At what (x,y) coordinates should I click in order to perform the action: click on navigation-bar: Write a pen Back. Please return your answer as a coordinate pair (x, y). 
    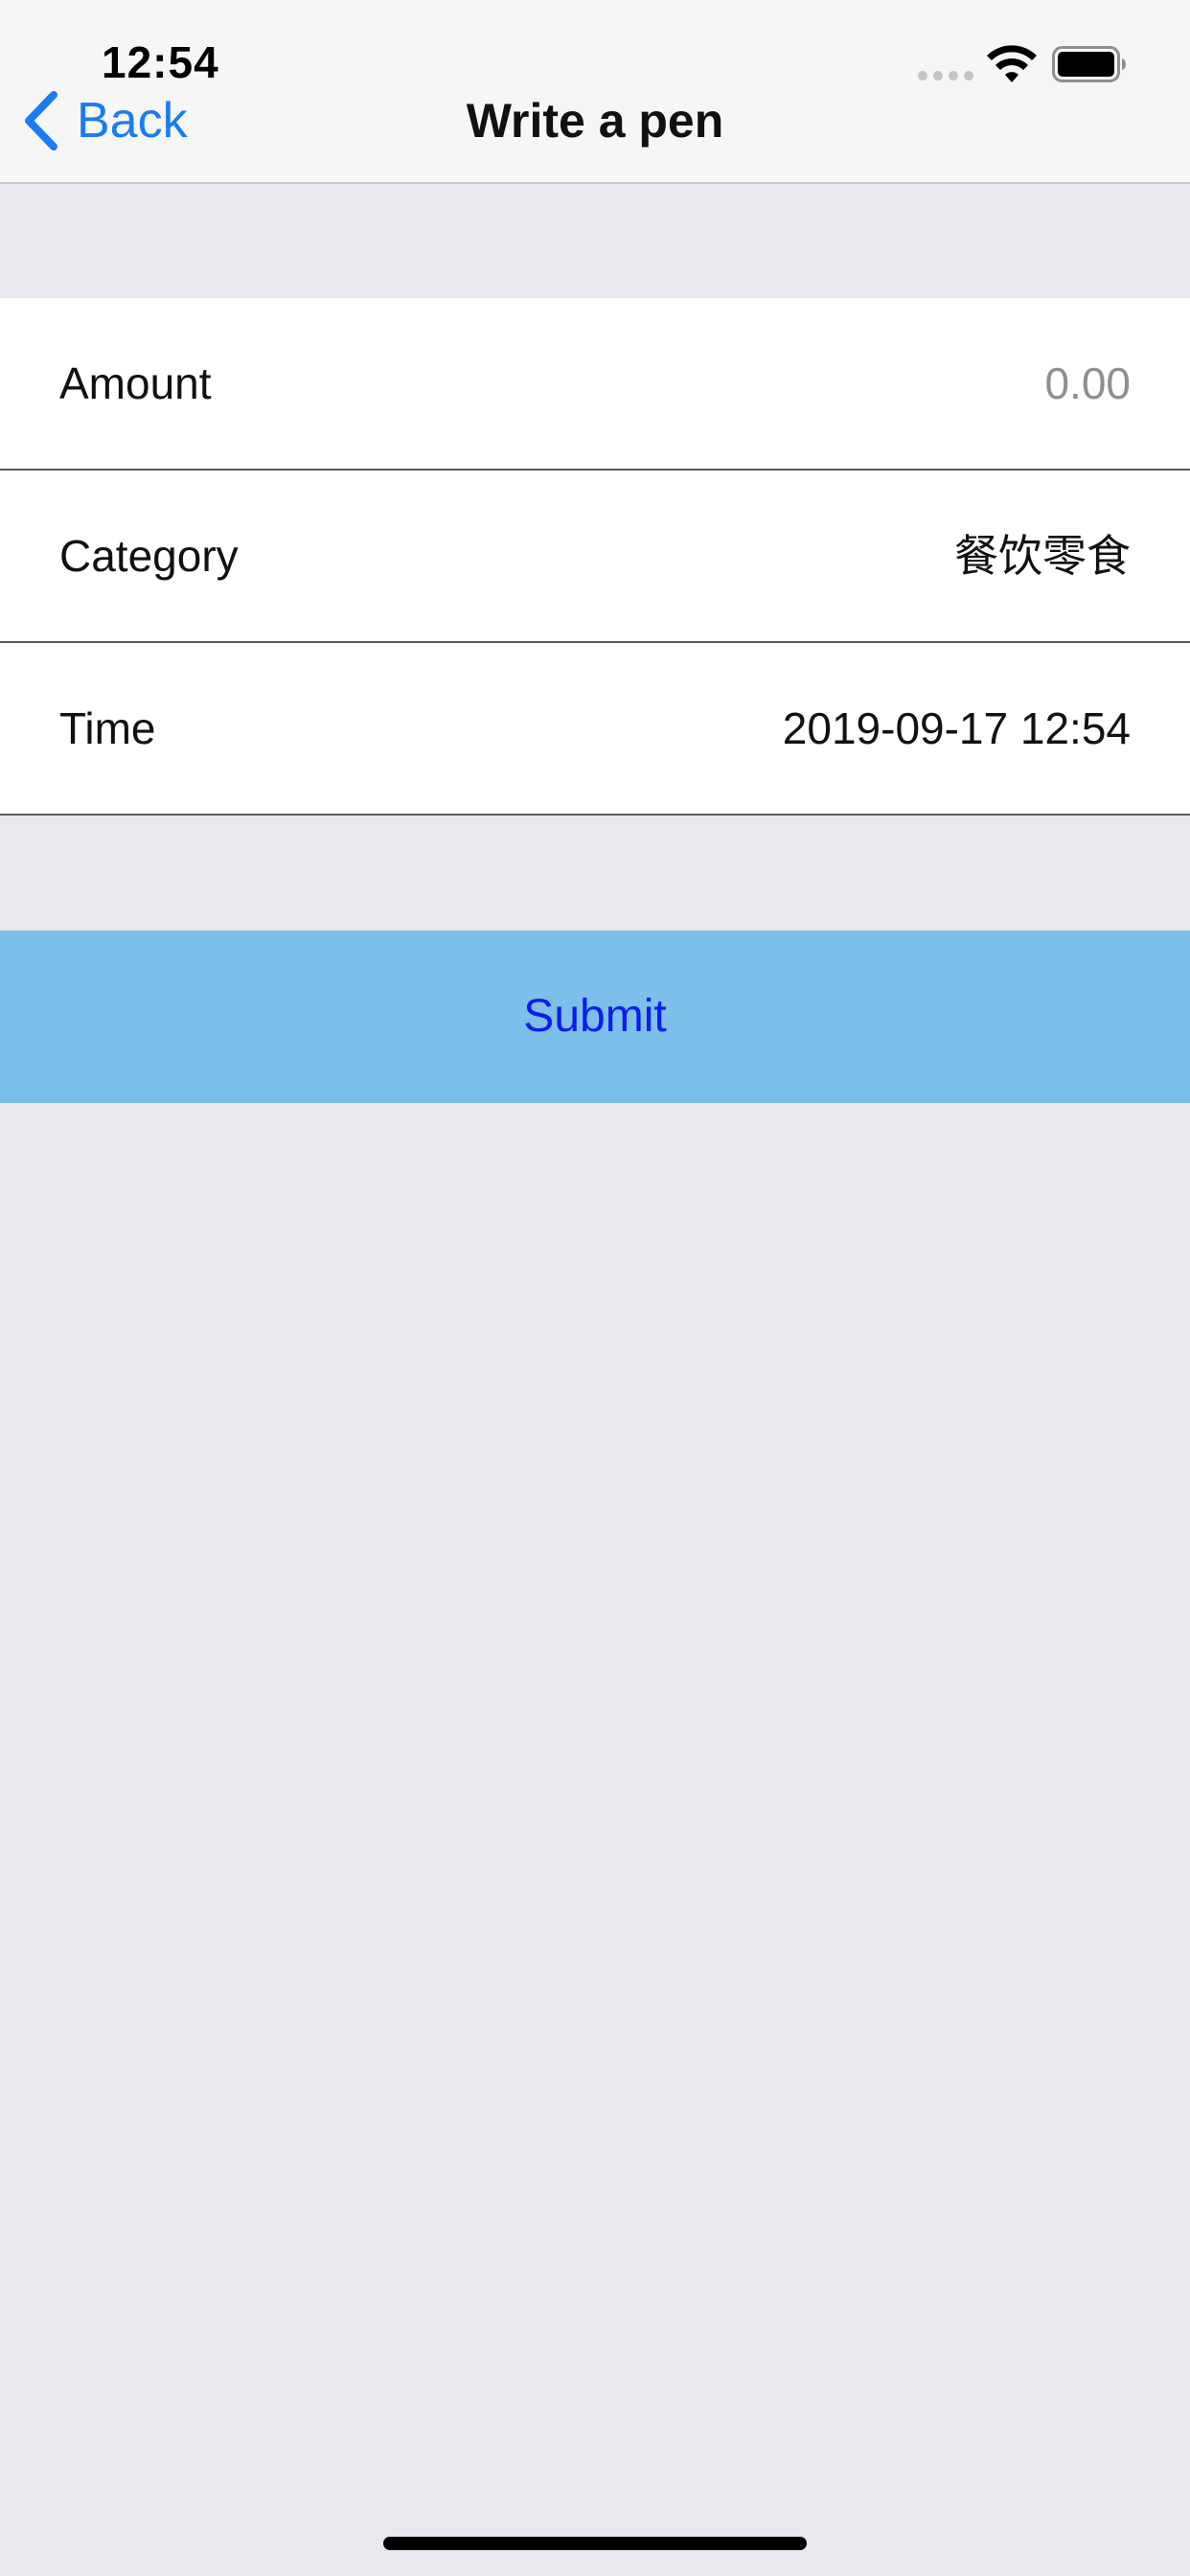
    Looking at the image, I should click on (595, 137).